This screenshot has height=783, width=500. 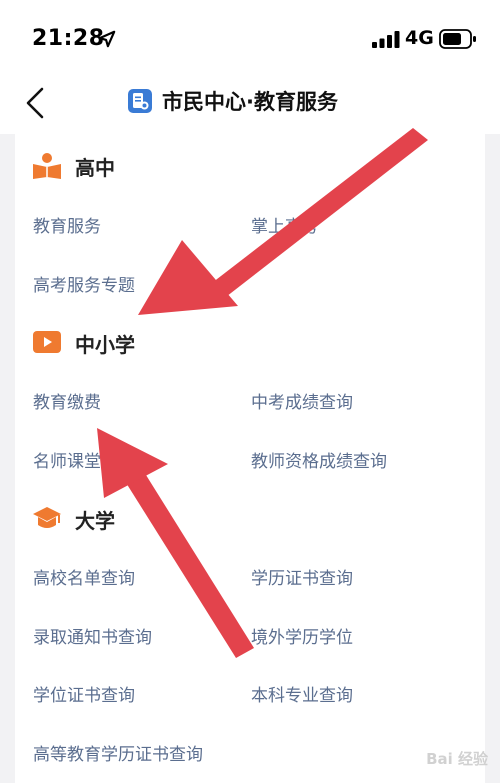 What do you see at coordinates (84, 693) in the screenshot?
I see `service-item: 学位证书查询` at bounding box center [84, 693].